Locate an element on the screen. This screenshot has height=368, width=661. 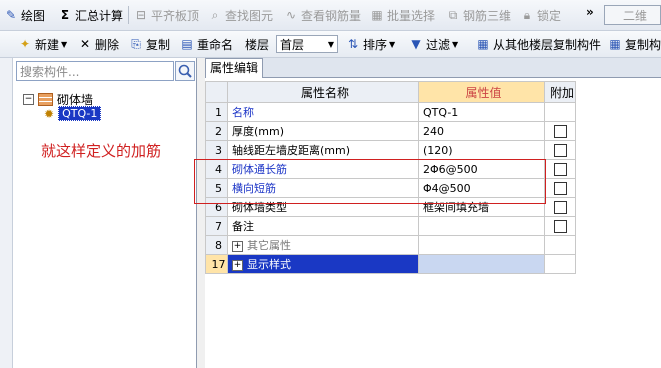
copy-component-button: ▦ 复制构 is located at coordinates (634, 44).